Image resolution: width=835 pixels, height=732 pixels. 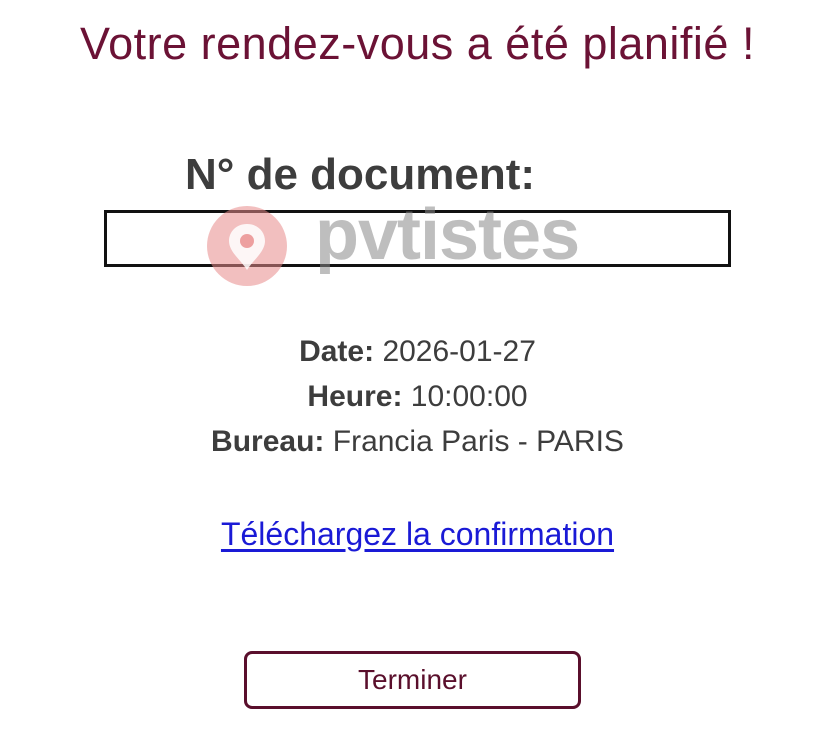 I want to click on office-value: Francia Paris - PARIS, so click(x=478, y=441).